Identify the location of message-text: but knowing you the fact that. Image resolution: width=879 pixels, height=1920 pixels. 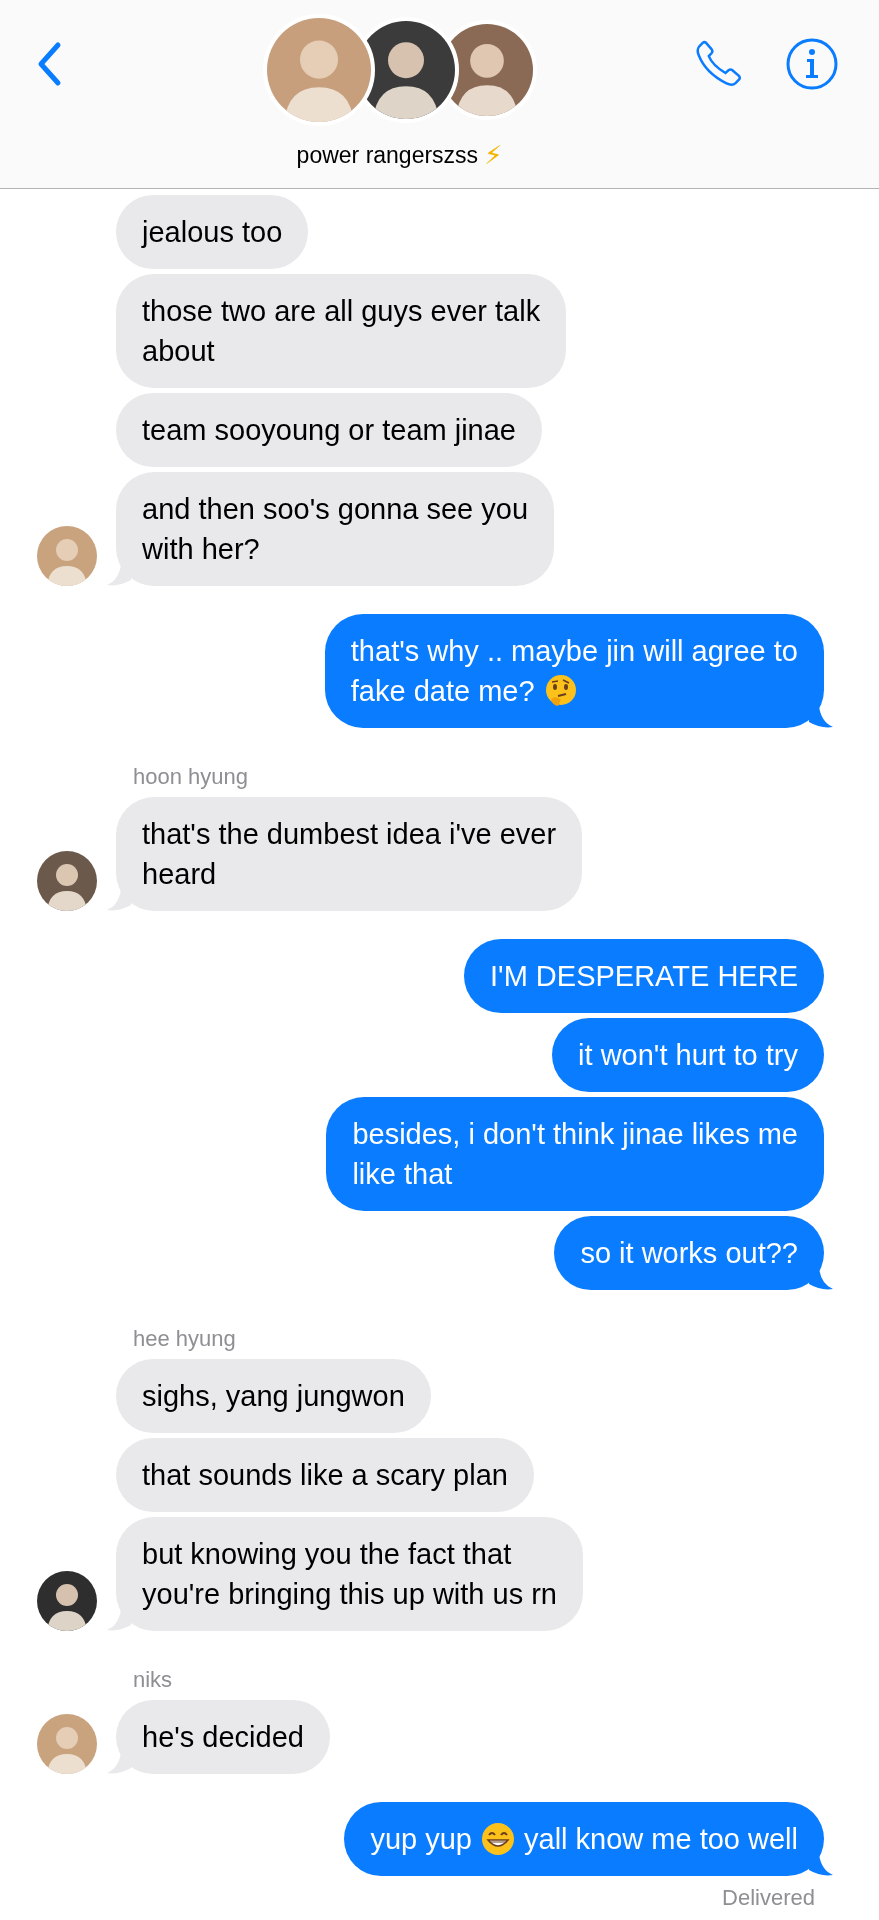
(327, 1554).